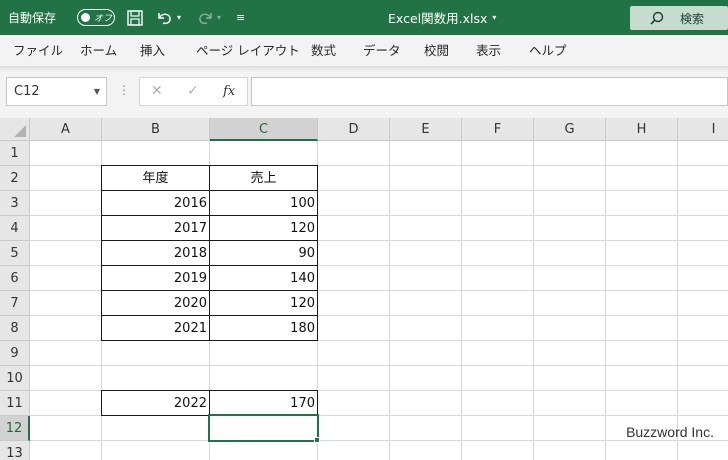 The height and width of the screenshot is (460, 728). What do you see at coordinates (248, 50) in the screenshot?
I see `tab-page-layout: ページ レイアウト` at bounding box center [248, 50].